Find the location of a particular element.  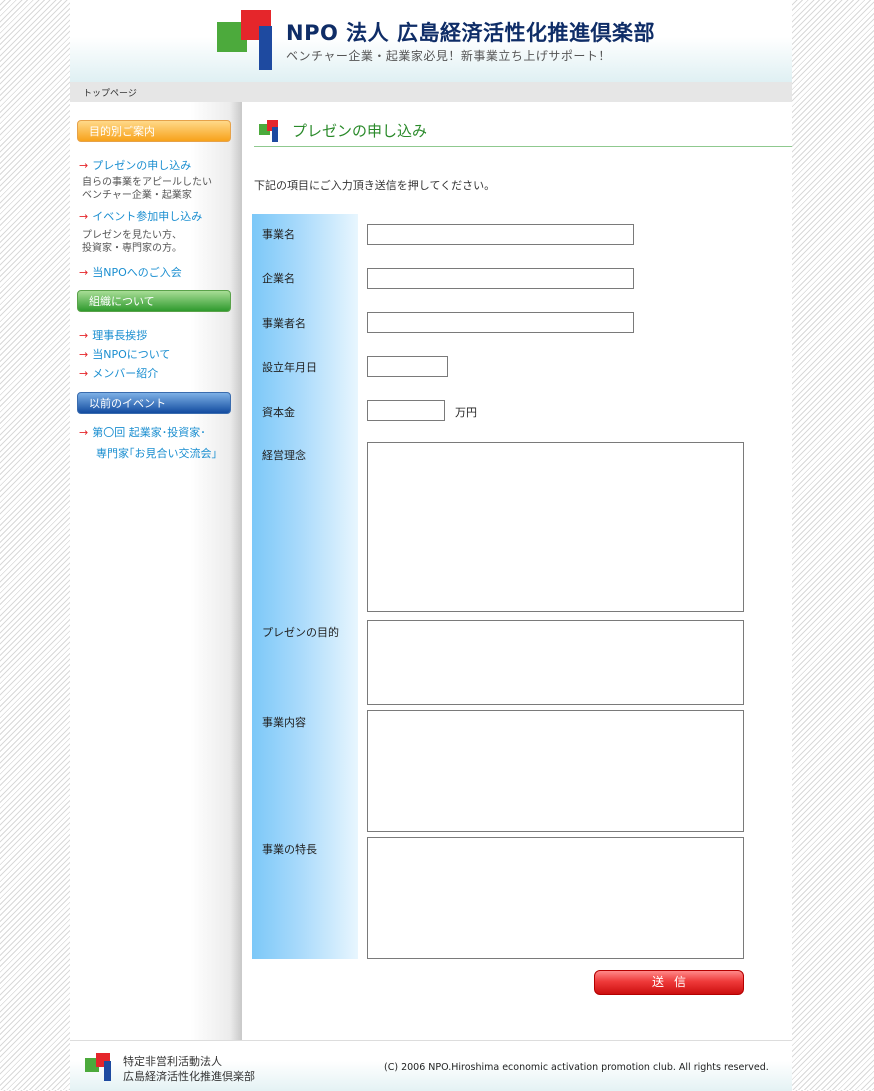

sidebar-desc: プレゼンを見たい方、 is located at coordinates (132, 235).